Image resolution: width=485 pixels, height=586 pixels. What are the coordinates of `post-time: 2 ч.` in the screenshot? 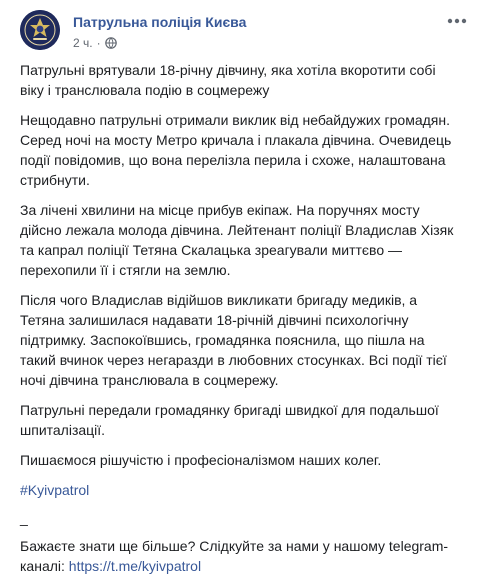 It's located at (83, 43).